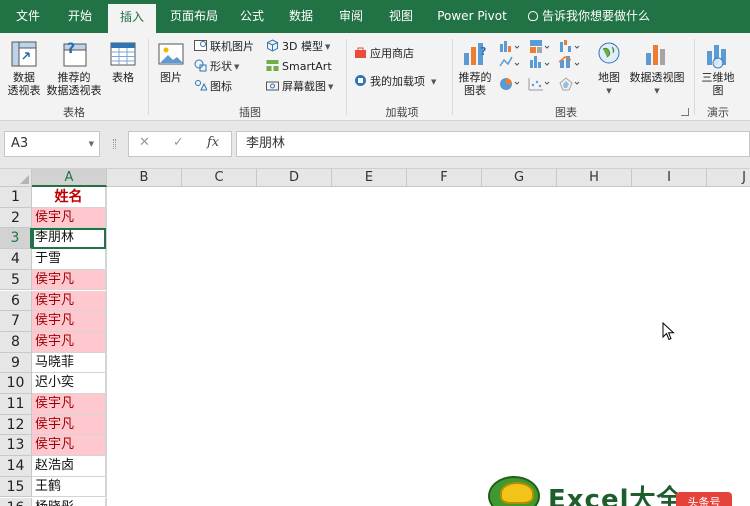 The image size is (750, 506). What do you see at coordinates (74, 84) in the screenshot?
I see `recommended-pivot-label: 推荐的 数据透视表` at bounding box center [74, 84].